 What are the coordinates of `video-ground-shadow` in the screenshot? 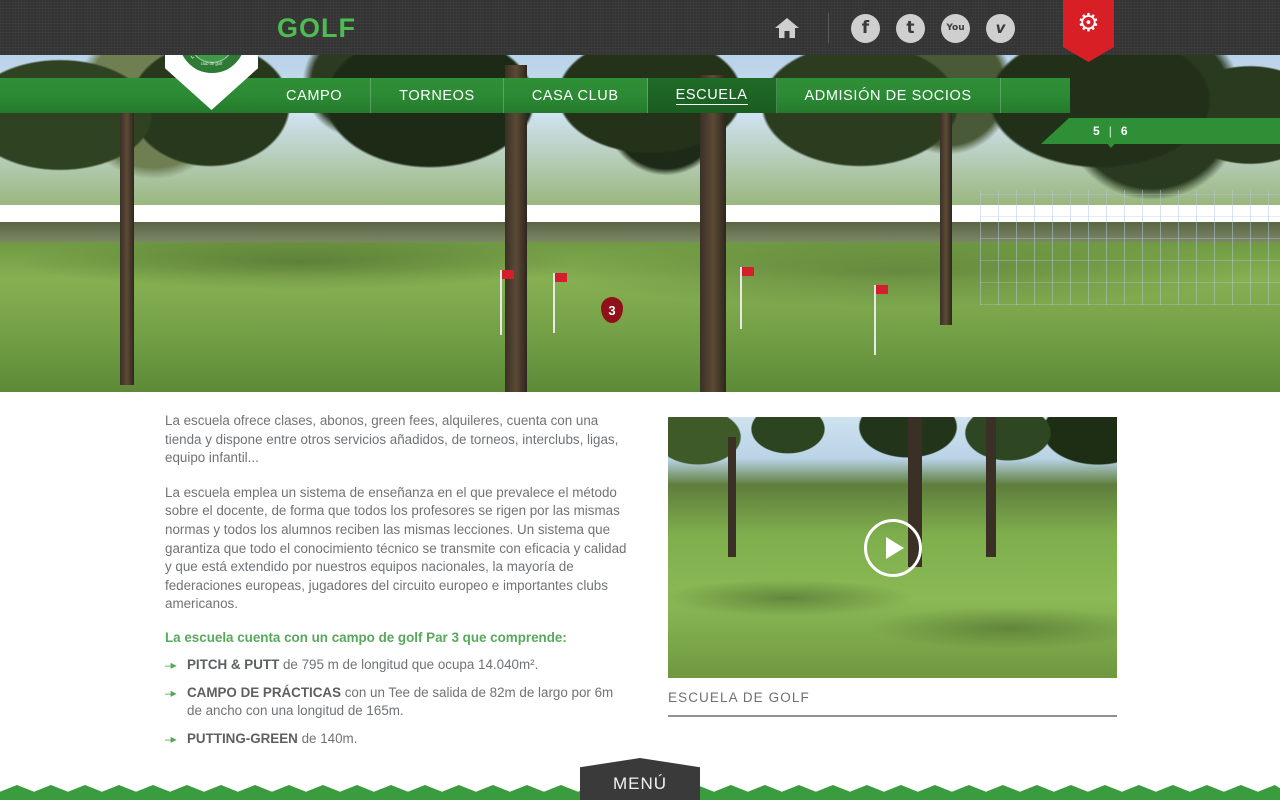 It's located at (892, 623).